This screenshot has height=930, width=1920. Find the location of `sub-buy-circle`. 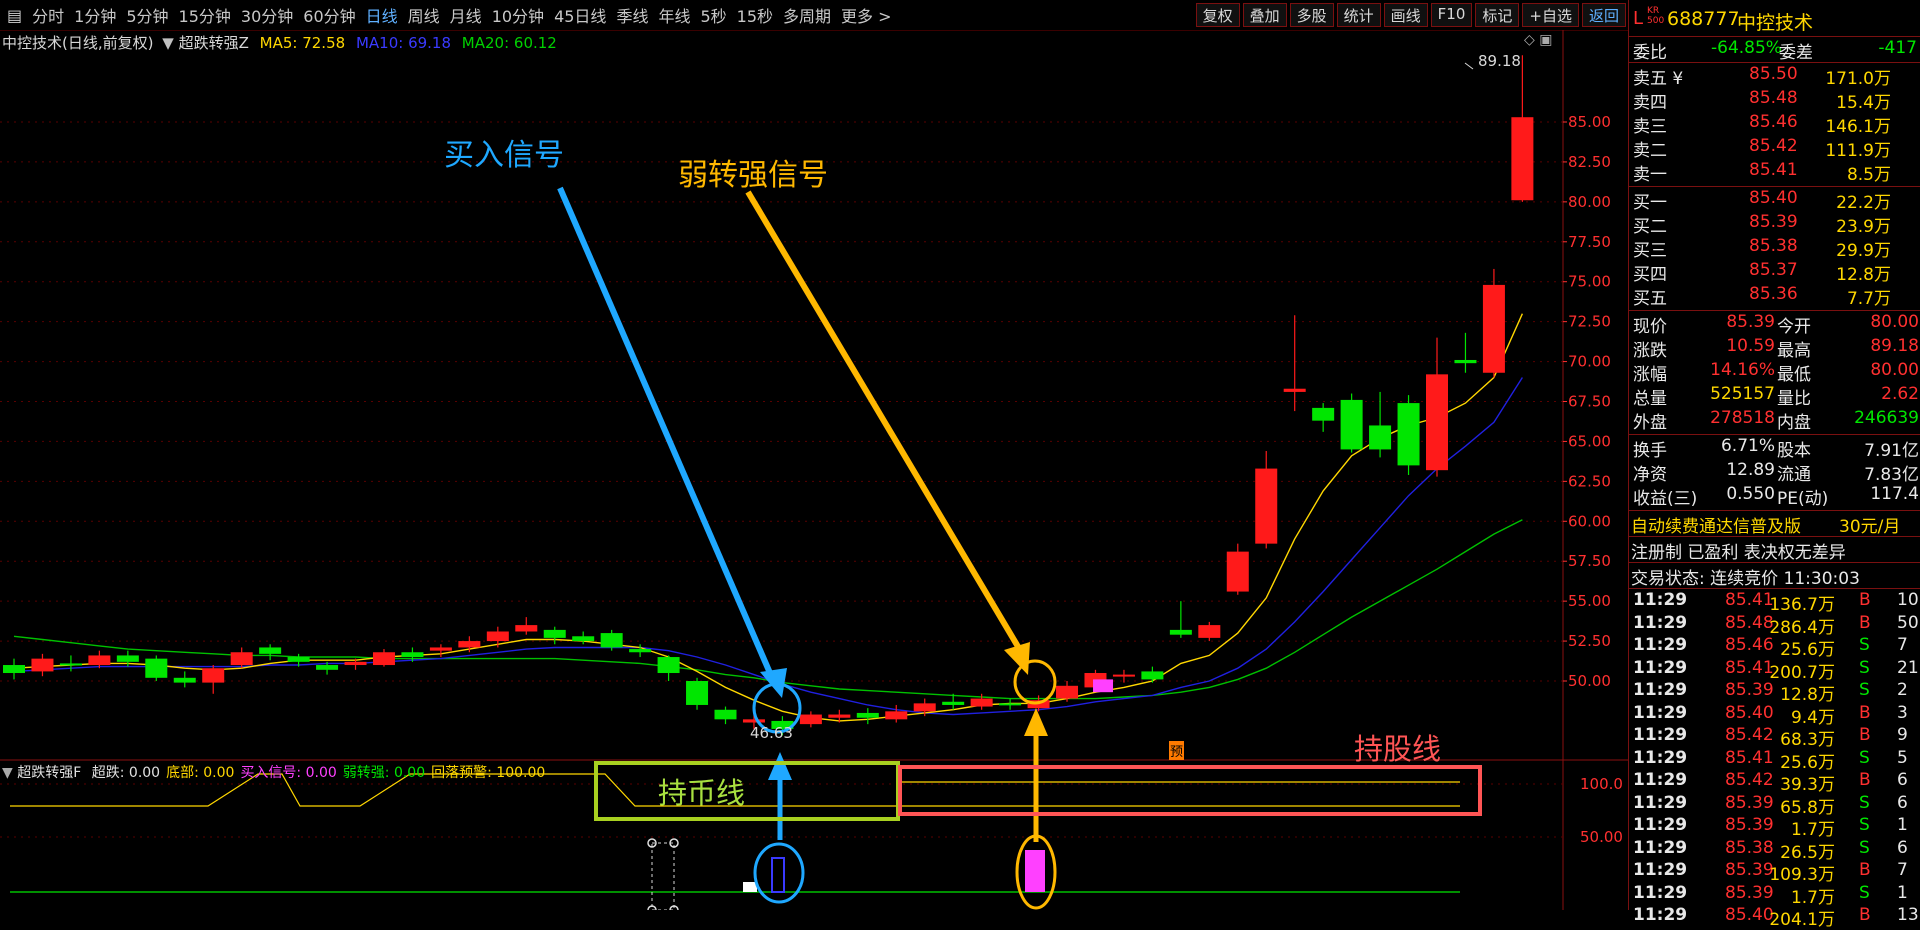

sub-buy-circle is located at coordinates (779, 873).